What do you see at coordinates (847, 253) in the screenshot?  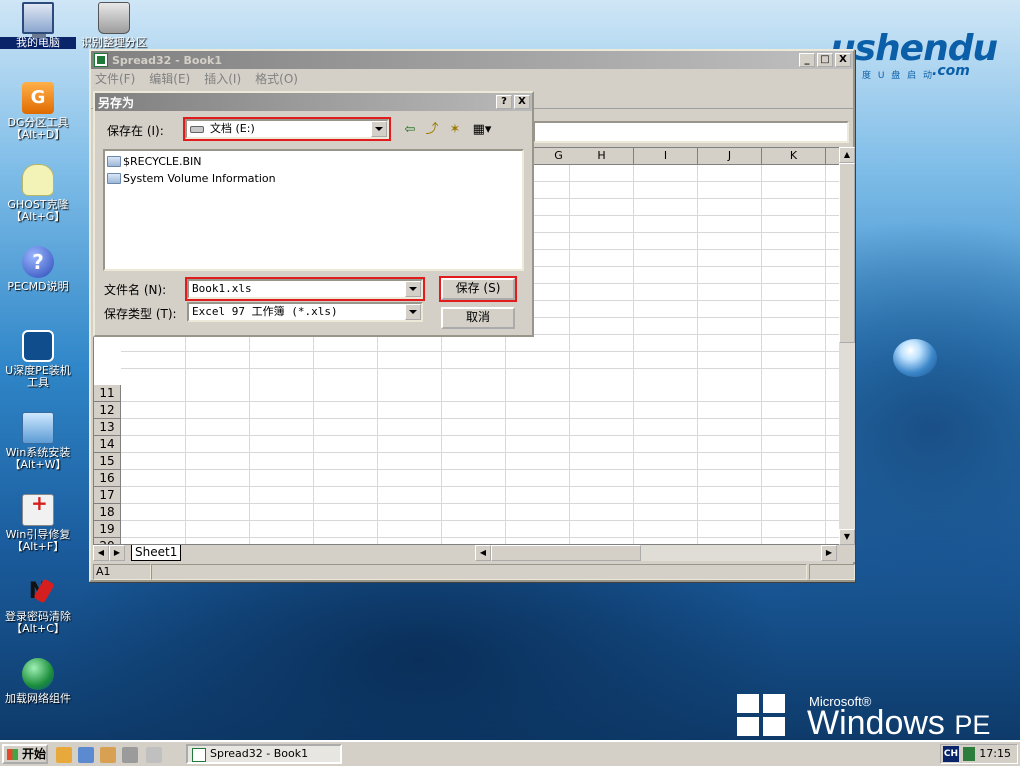 I see `vertical-scroll-thumb` at bounding box center [847, 253].